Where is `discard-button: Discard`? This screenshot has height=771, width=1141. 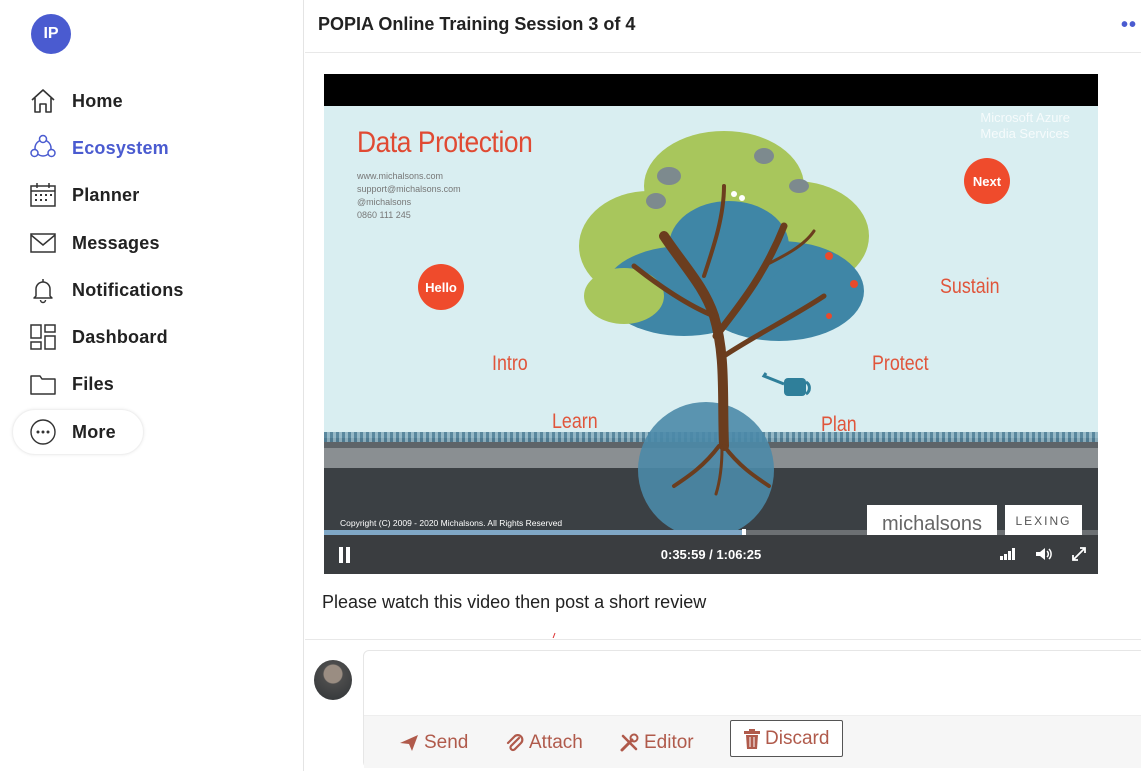
discard-button: Discard is located at coordinates (787, 738).